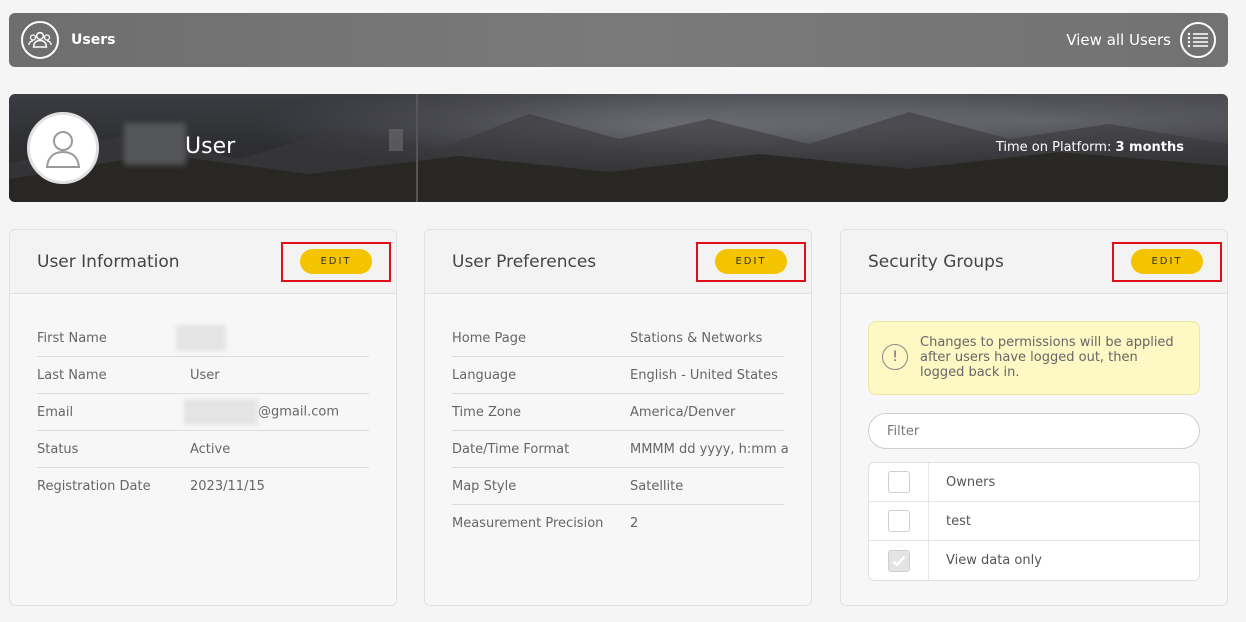  I want to click on pref-row-language: Language English - United States, so click(618, 375).